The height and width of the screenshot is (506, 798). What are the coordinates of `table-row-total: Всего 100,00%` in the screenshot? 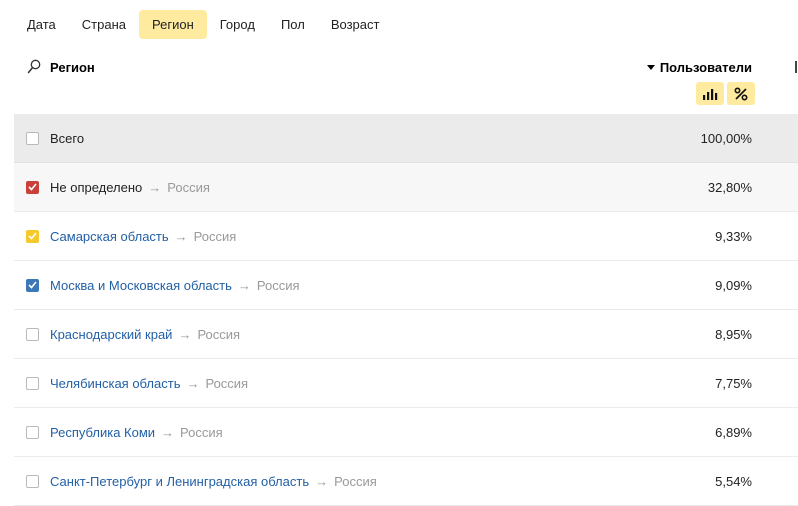 It's located at (406, 138).